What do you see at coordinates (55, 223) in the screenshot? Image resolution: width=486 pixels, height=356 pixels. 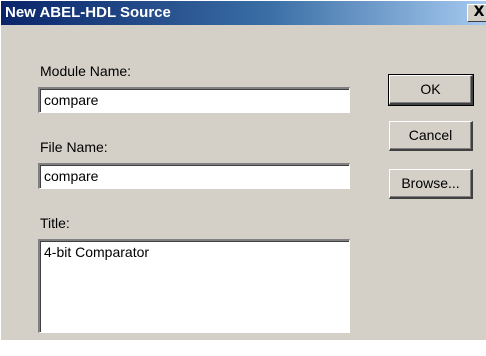 I see `title-label: Title:` at bounding box center [55, 223].